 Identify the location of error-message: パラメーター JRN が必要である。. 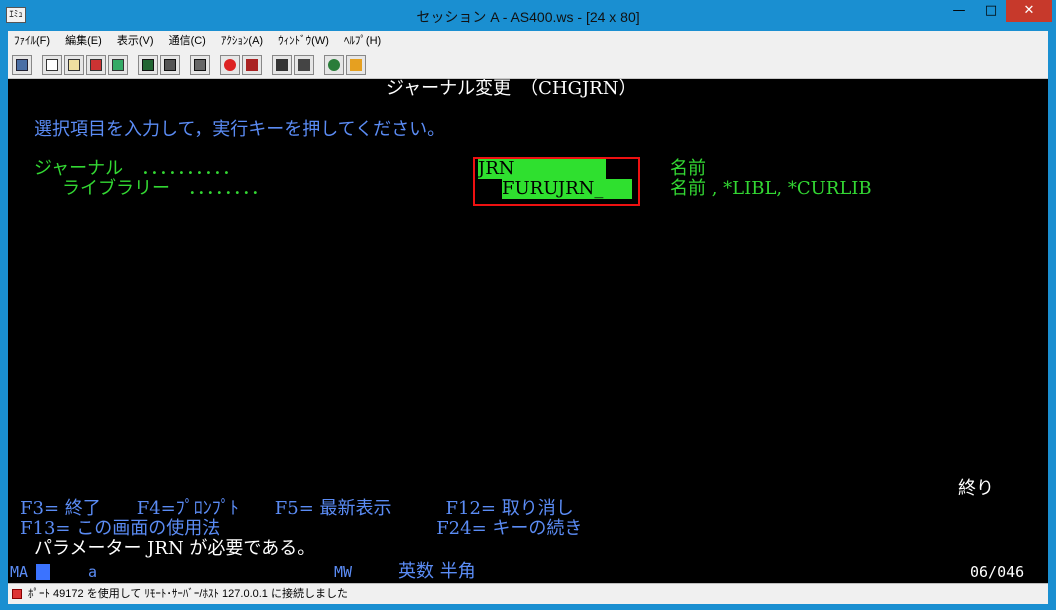
(175, 548).